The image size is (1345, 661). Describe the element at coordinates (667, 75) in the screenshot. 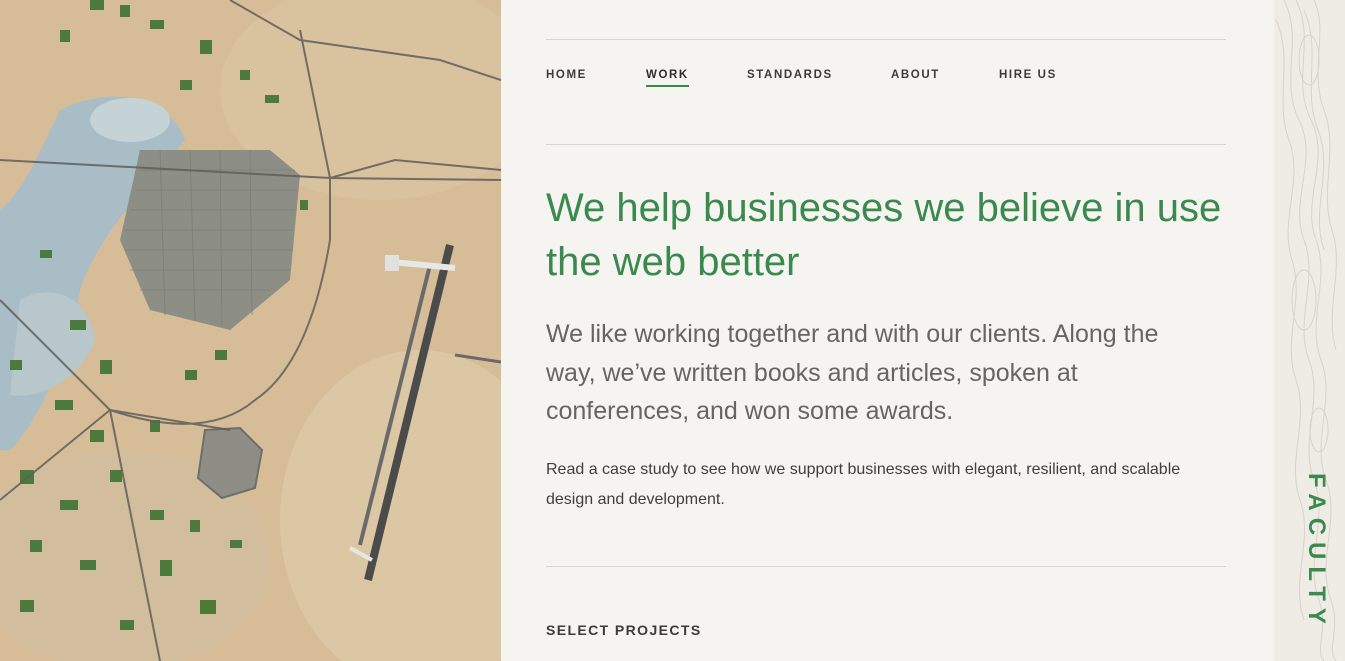

I see `nav-work-label: WORK` at that location.